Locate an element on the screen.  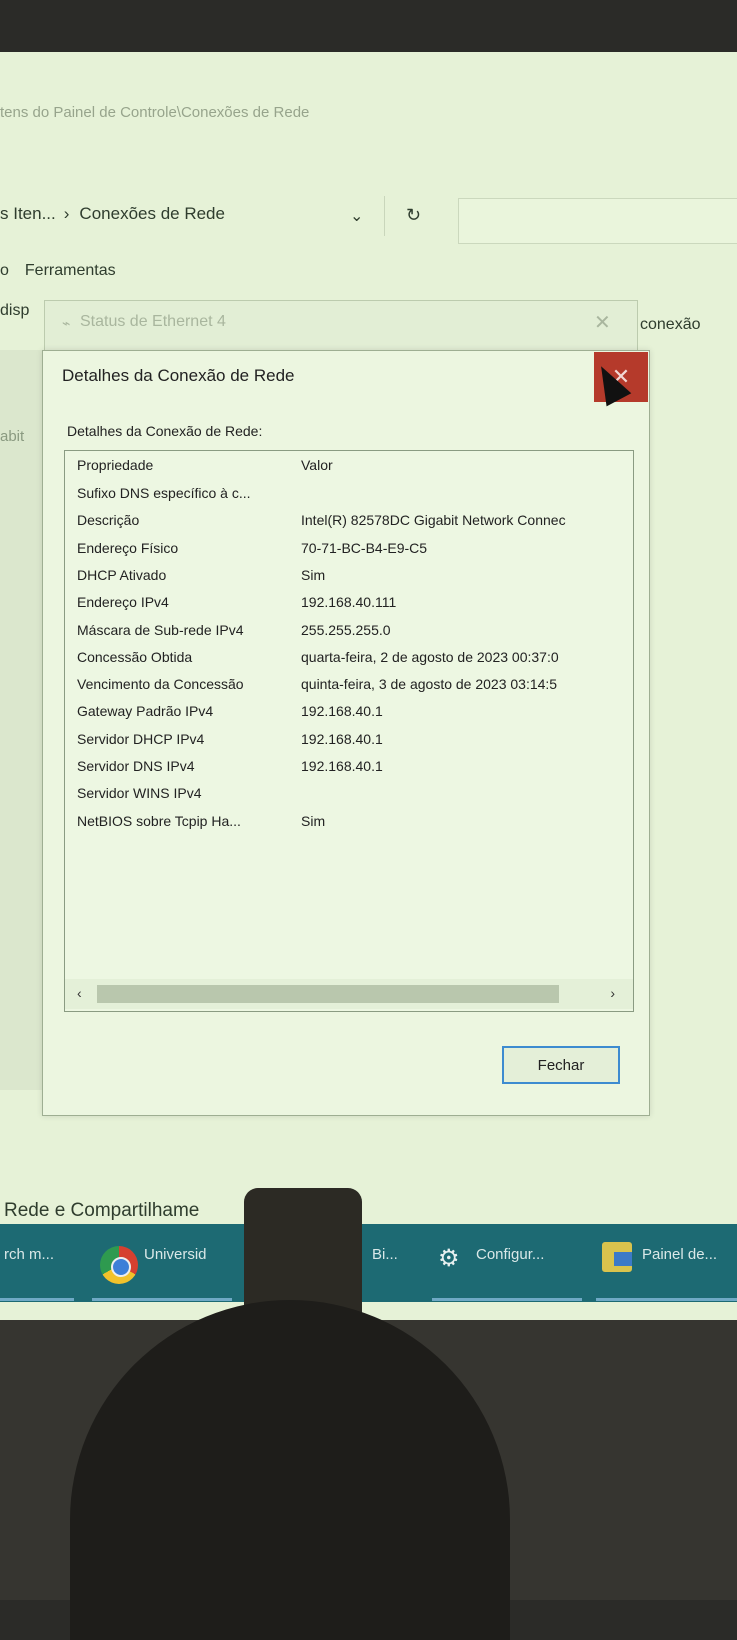
property-cell: Servidor DNS IPv4 is located at coordinates (136, 766).